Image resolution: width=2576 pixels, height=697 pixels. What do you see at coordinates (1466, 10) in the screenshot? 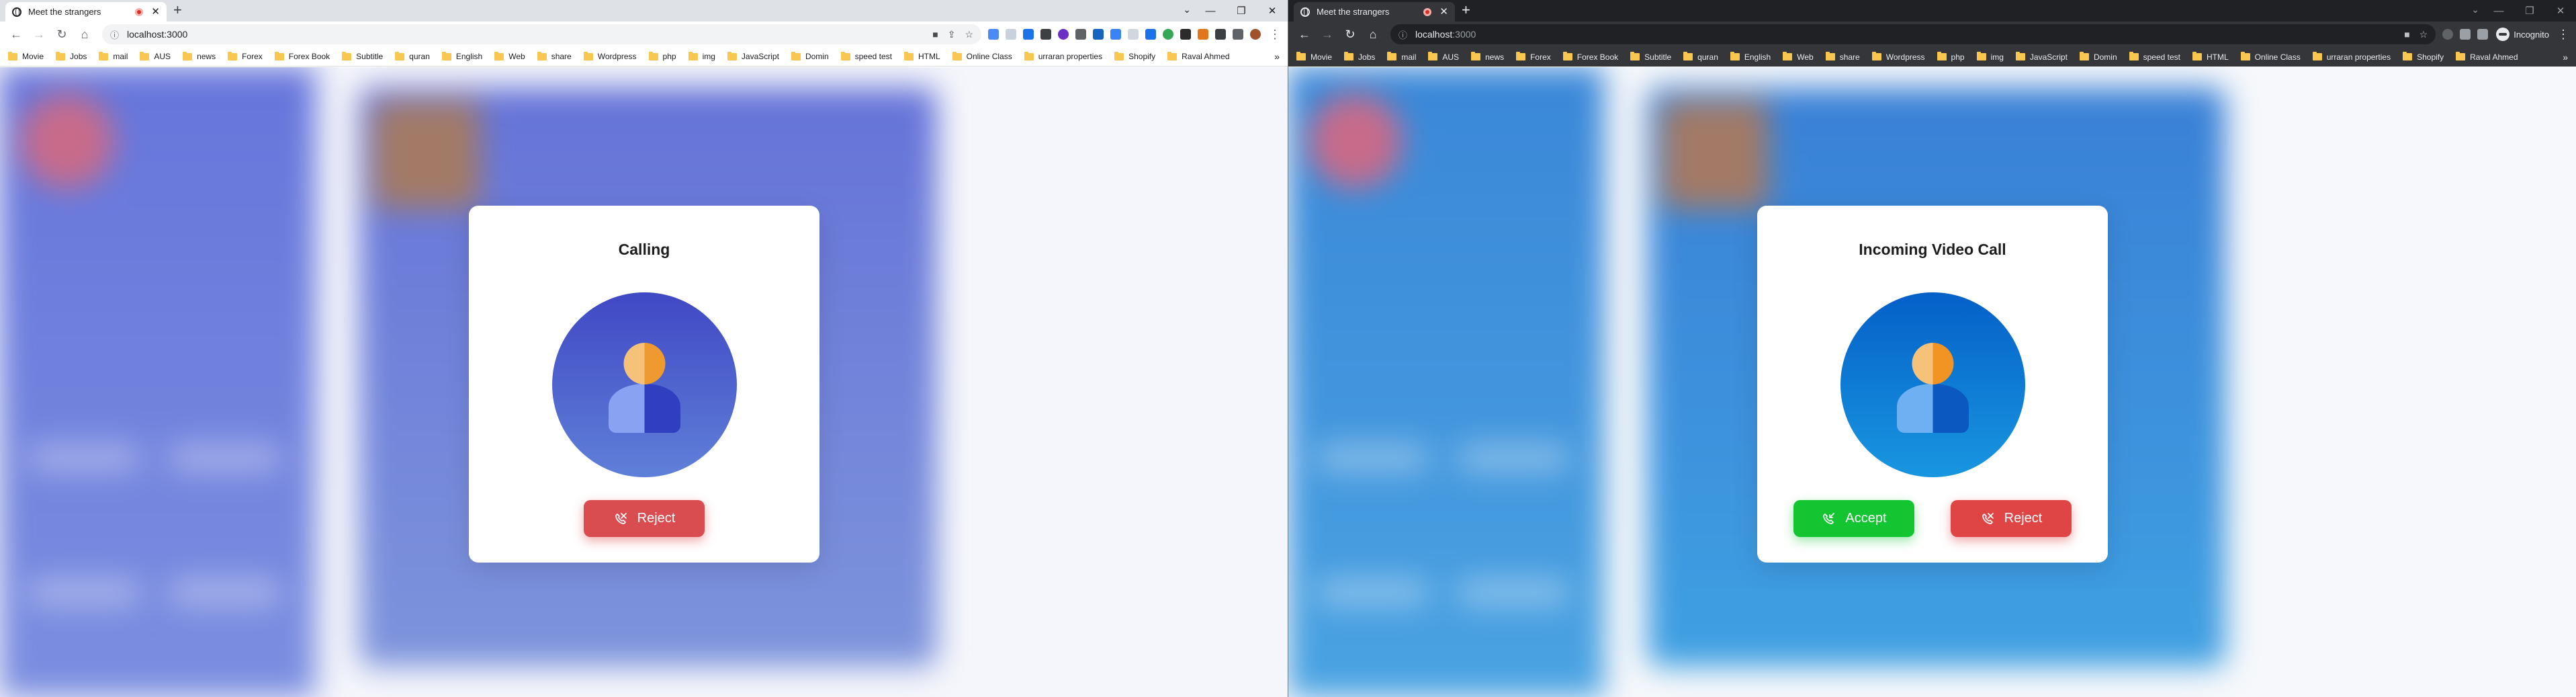
I see `plus-icon: +` at bounding box center [1466, 10].